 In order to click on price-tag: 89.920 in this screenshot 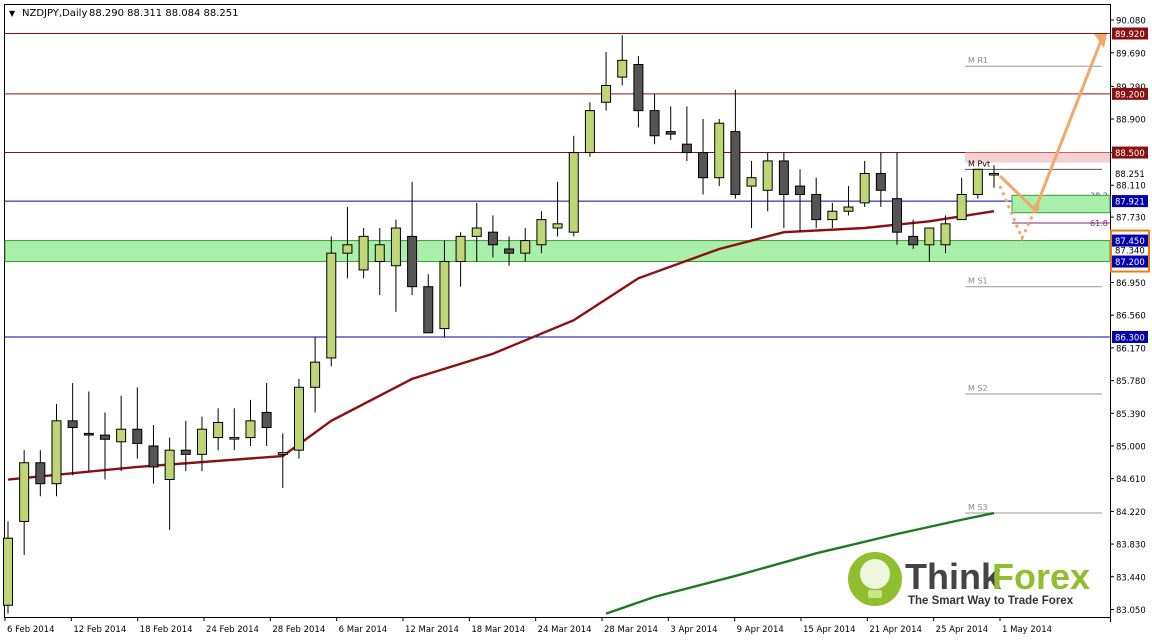, I will do `click(1130, 33)`.